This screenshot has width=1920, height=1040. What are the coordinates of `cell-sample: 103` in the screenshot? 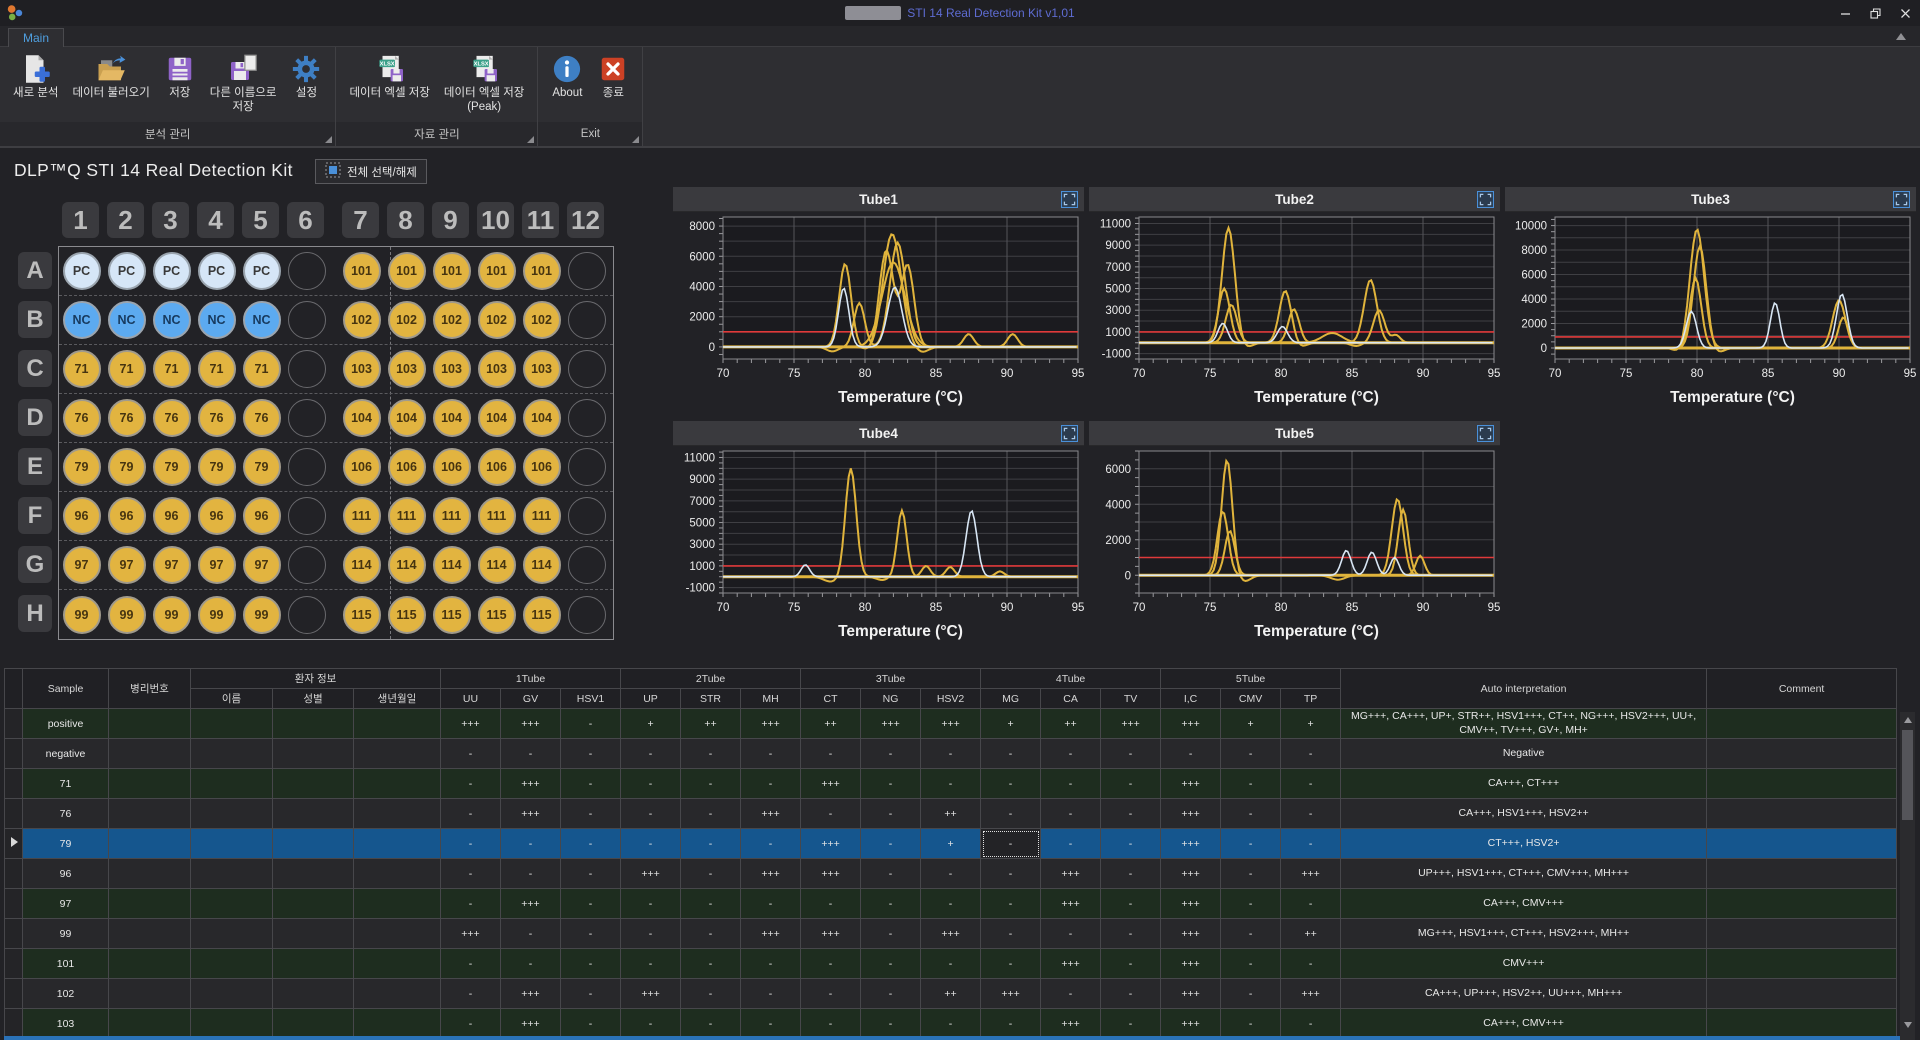 It's located at (65, 1023).